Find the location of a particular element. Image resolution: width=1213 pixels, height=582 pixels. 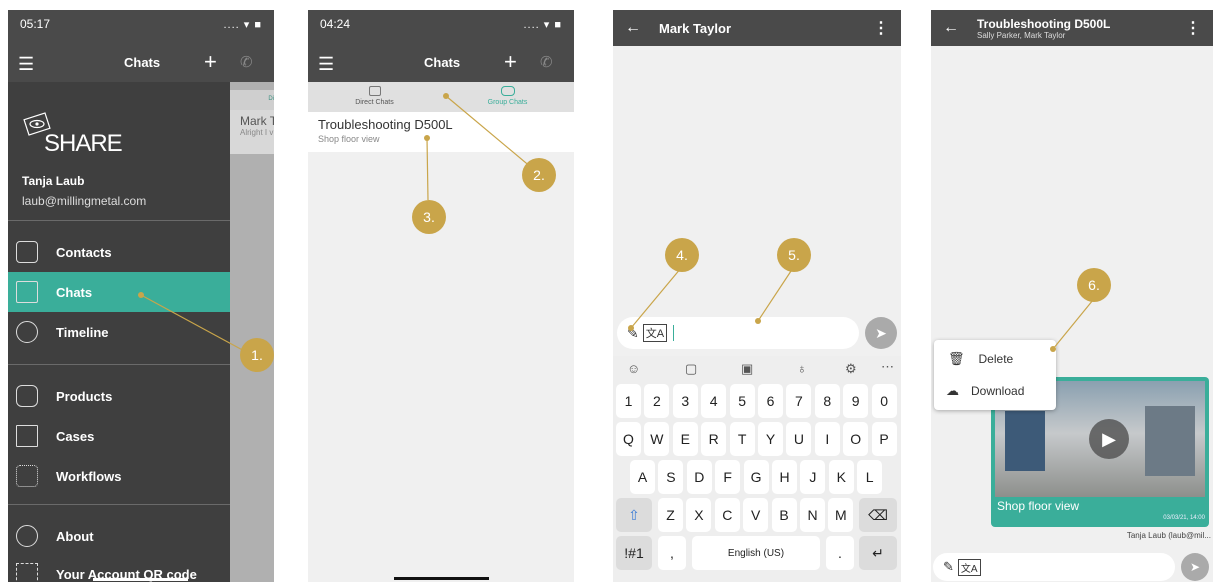

keyboard-key: M is located at coordinates (841, 515).